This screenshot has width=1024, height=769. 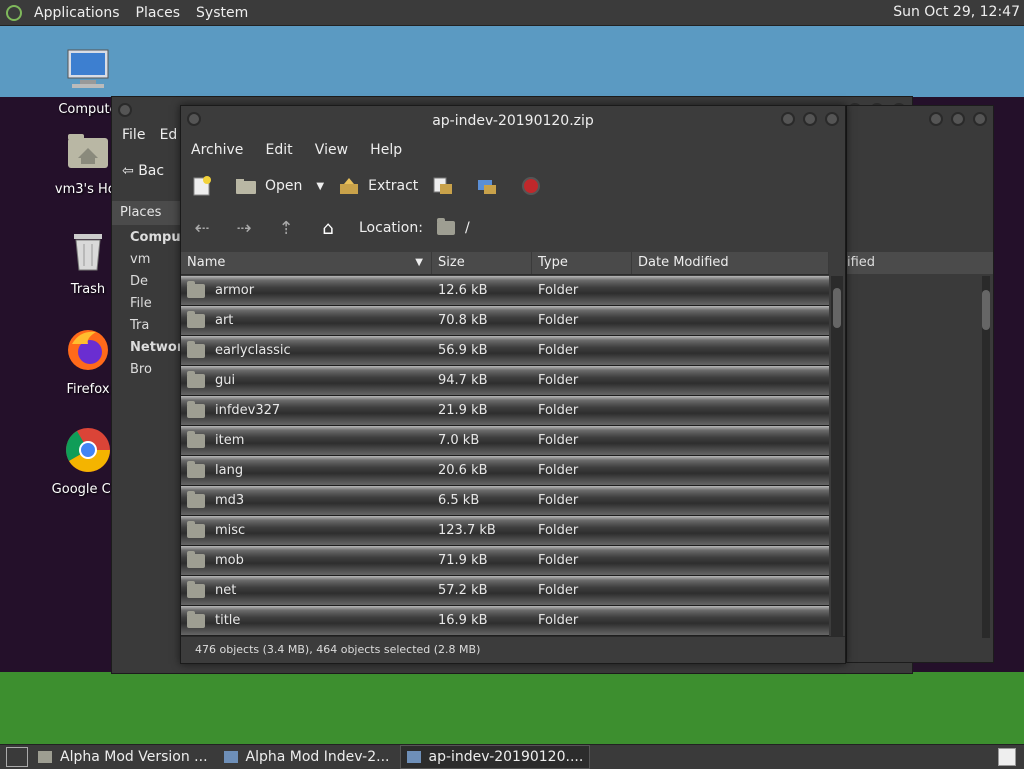 What do you see at coordinates (244, 228) in the screenshot?
I see `forward-arrow-icon: ⇢` at bounding box center [244, 228].